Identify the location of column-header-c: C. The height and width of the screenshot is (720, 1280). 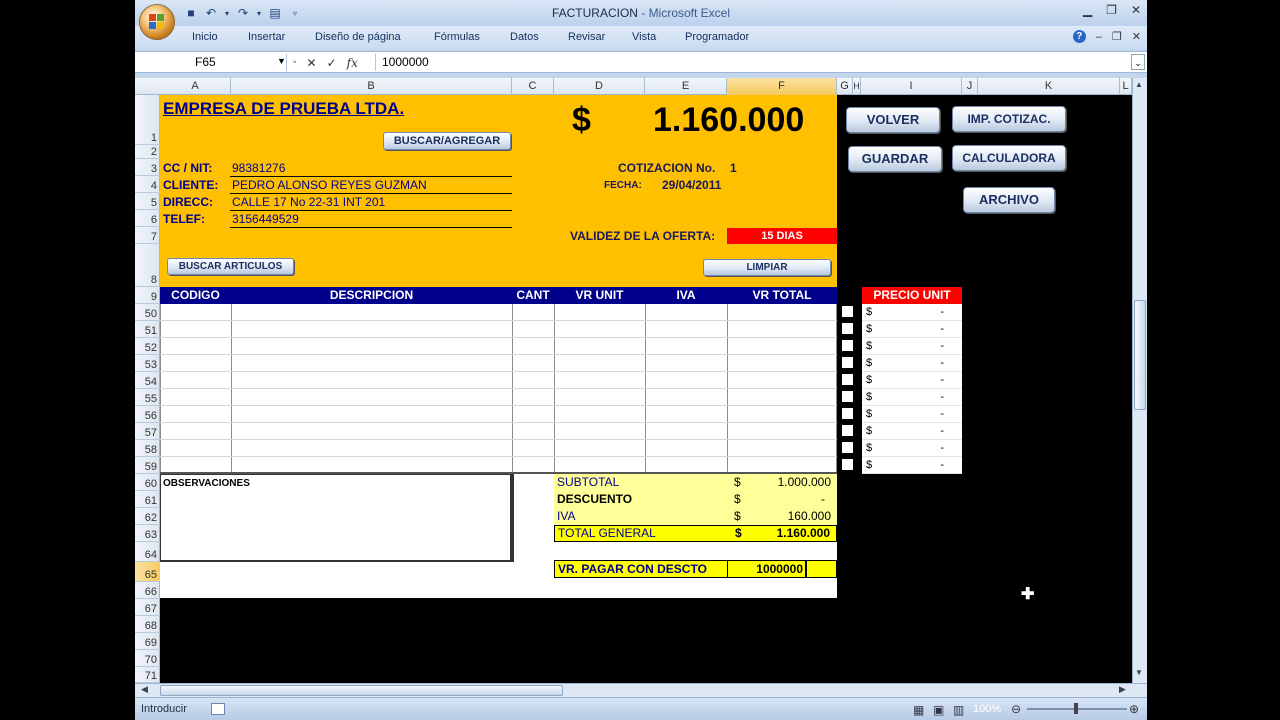
(533, 86).